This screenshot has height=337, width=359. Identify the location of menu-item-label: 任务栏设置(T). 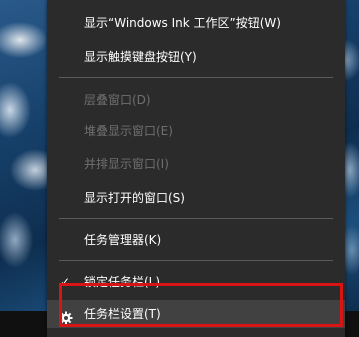
(122, 314).